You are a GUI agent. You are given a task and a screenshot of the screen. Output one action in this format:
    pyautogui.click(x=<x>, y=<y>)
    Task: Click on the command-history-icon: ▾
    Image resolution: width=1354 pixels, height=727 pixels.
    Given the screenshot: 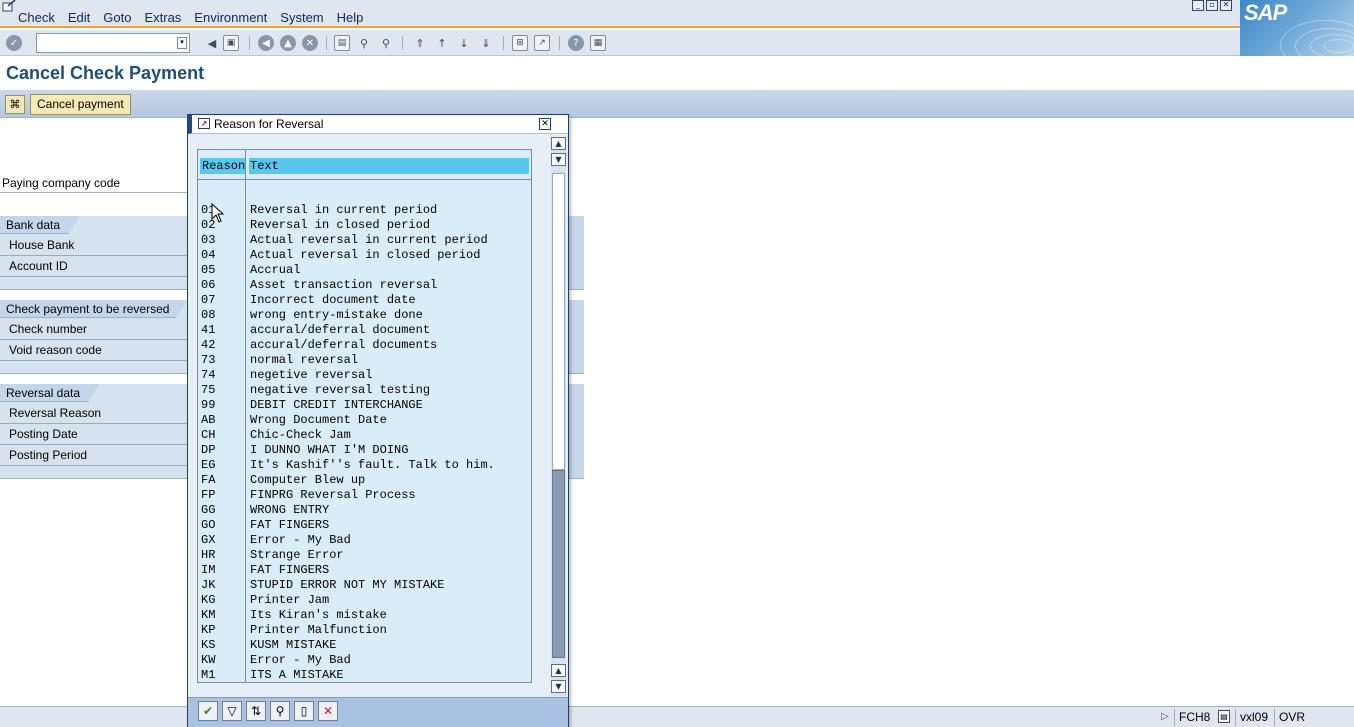 What is the action you would take?
    pyautogui.click(x=182, y=43)
    